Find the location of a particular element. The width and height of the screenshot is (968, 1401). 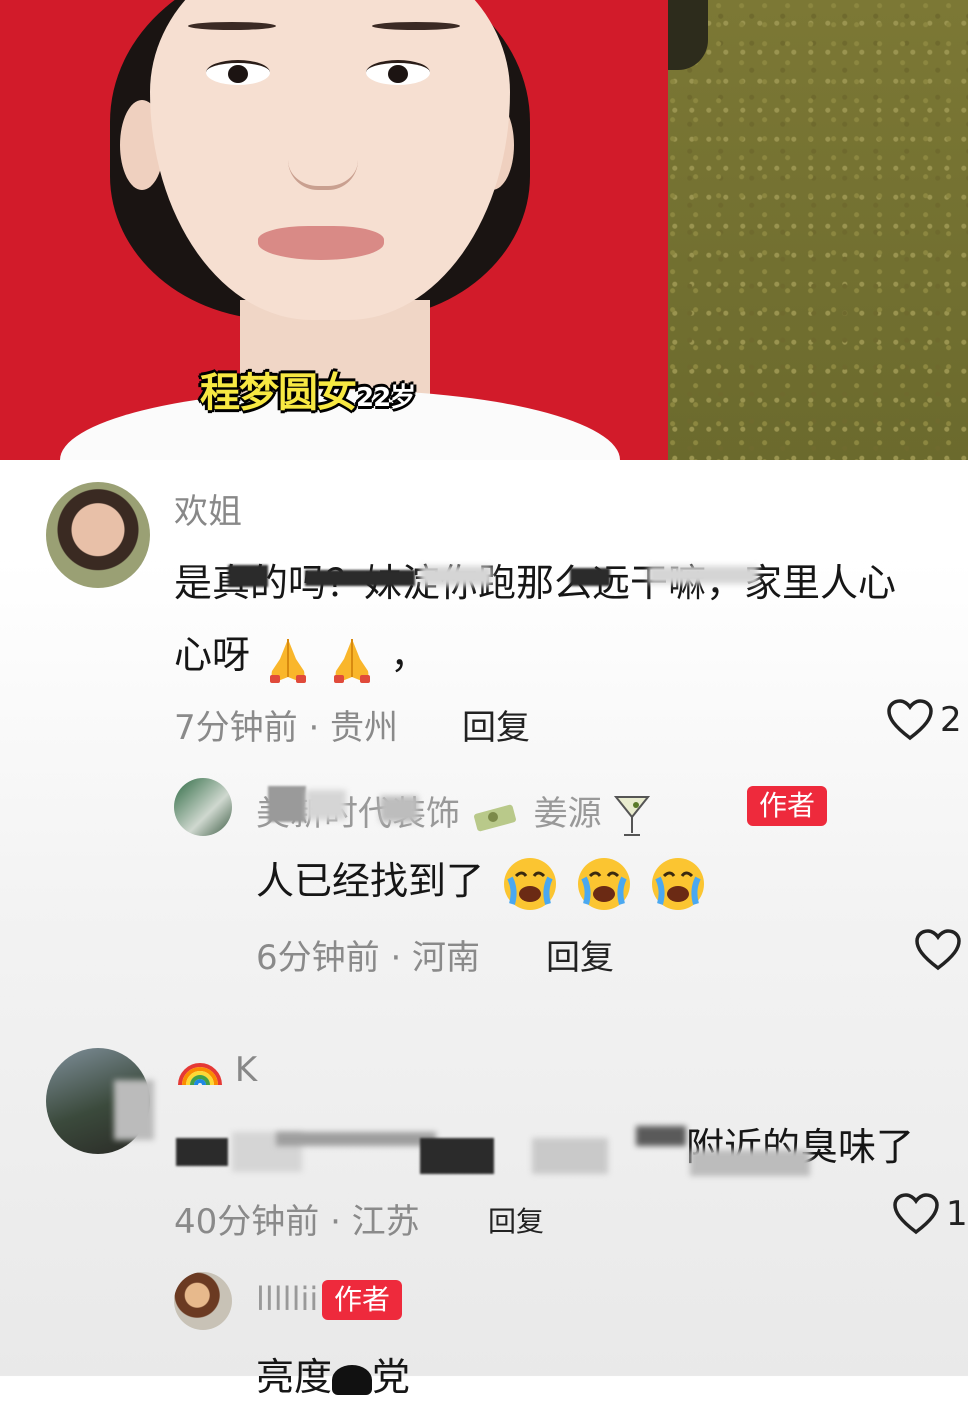

ground-photo is located at coordinates (818, 230).